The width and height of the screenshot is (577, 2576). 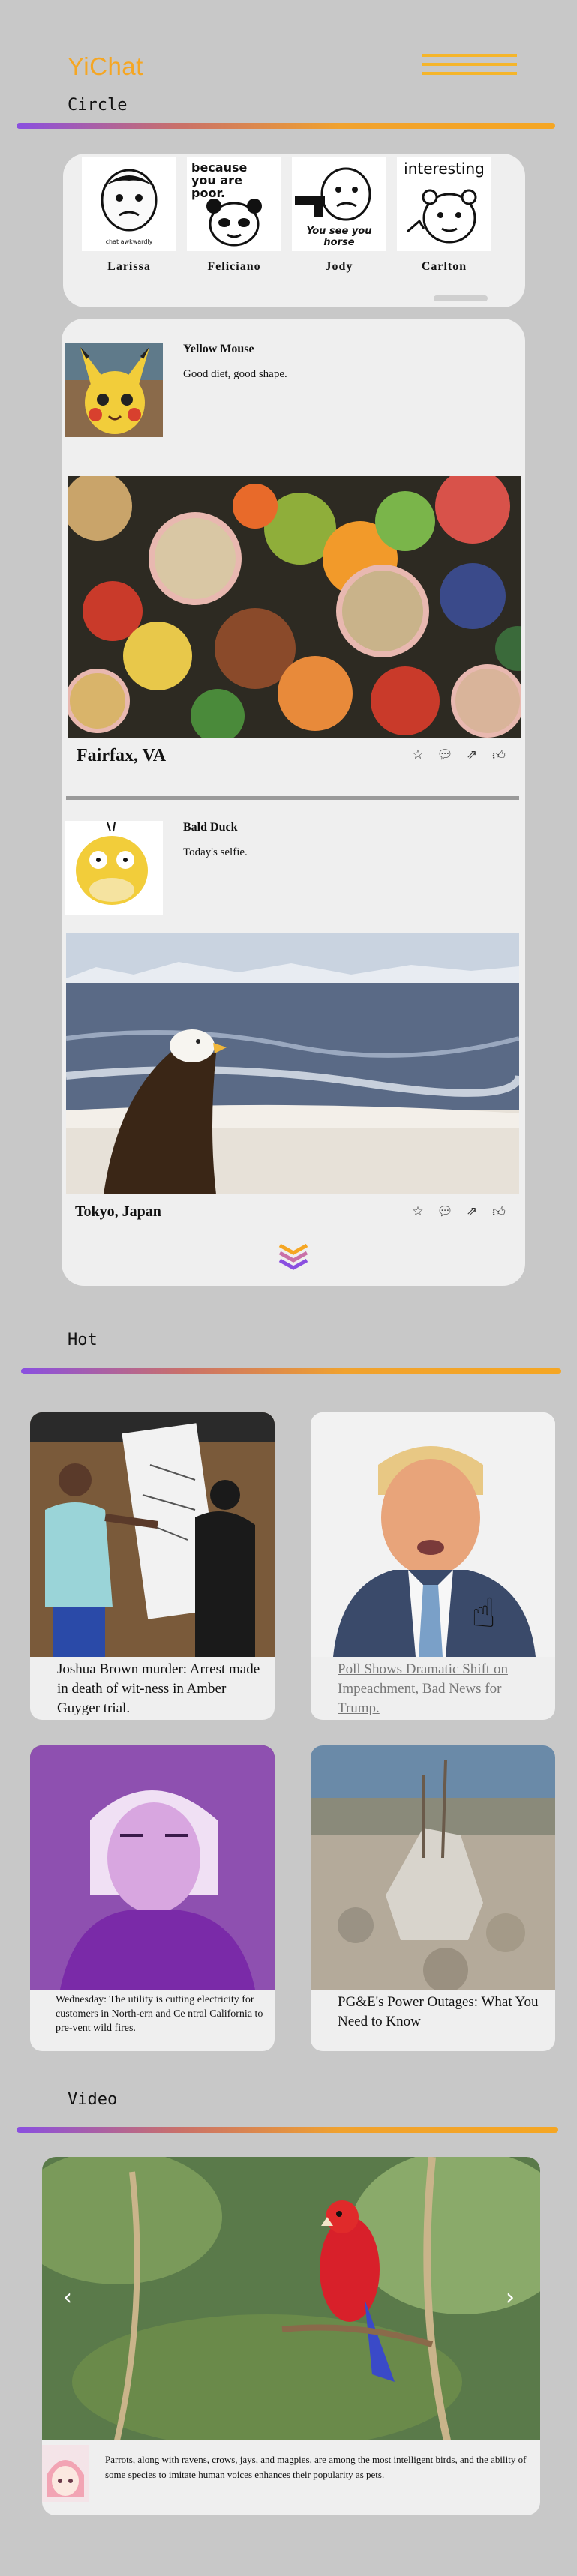 I want to click on ruins-photo, so click(x=433, y=1867).